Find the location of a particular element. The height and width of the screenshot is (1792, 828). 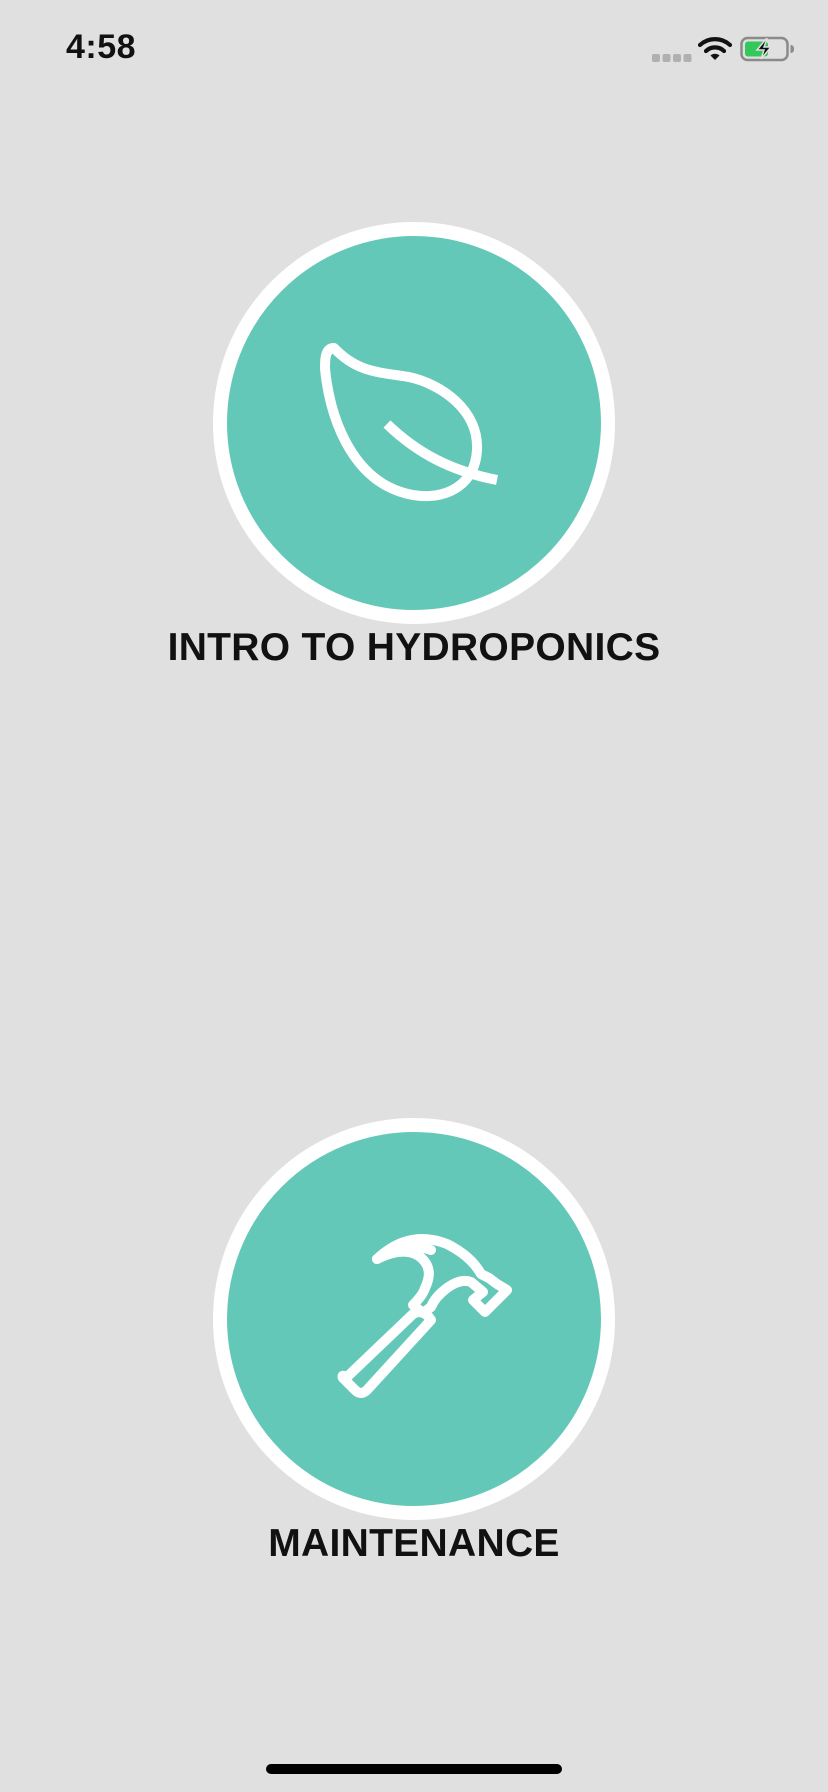

status-time: 4:58 is located at coordinates (101, 47).